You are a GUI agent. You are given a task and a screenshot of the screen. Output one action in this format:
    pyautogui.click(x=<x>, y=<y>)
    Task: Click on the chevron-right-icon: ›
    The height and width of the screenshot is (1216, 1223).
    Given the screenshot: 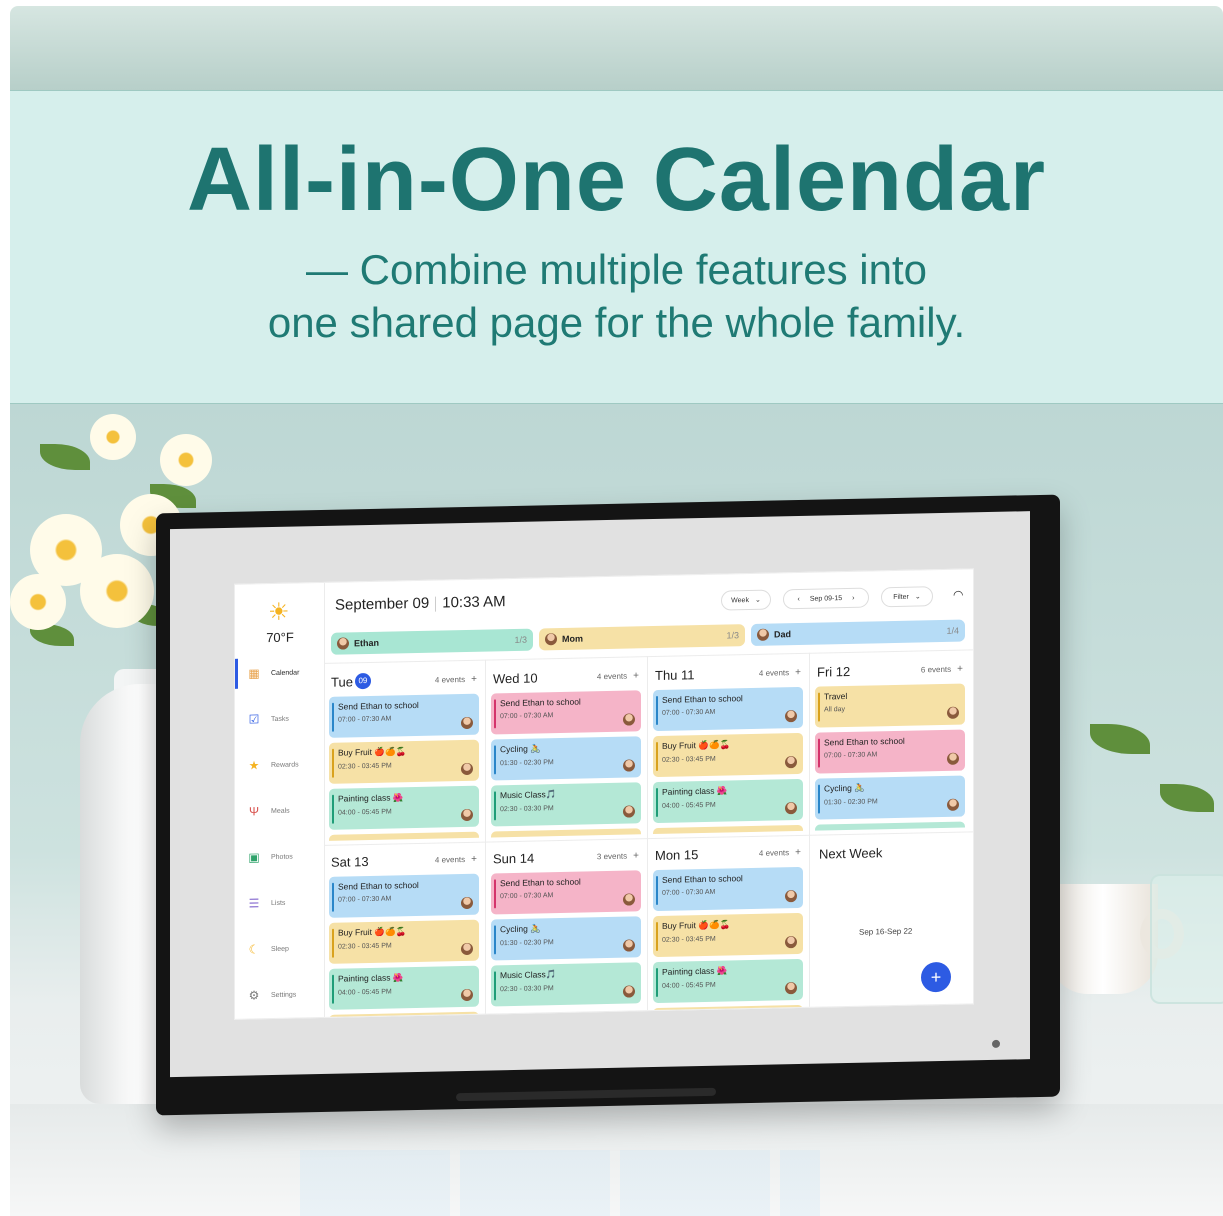 What is the action you would take?
    pyautogui.click(x=853, y=597)
    